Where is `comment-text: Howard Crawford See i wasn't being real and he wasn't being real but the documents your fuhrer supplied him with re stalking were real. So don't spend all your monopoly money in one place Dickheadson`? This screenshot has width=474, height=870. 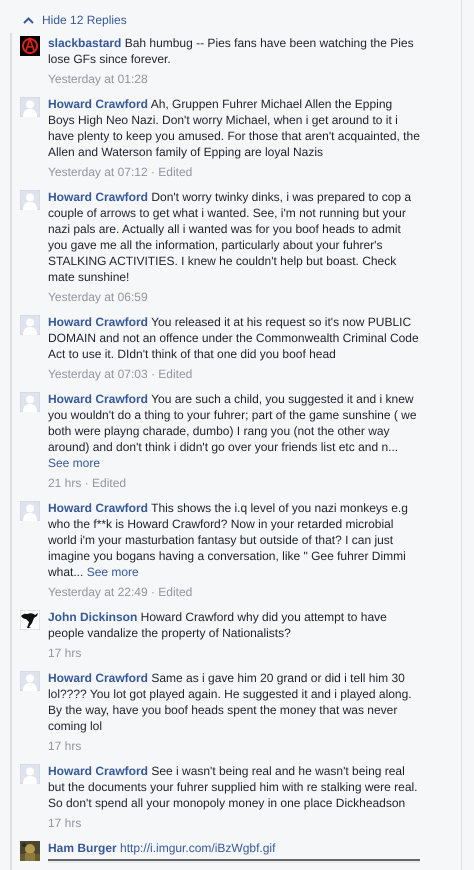 comment-text: Howard Crawford See i wasn't being real and he wasn't being real but the documents your fuhrer supplied him with re stalking were real. So don't spend all your monopoly money in one place Dickheadson is located at coordinates (233, 787).